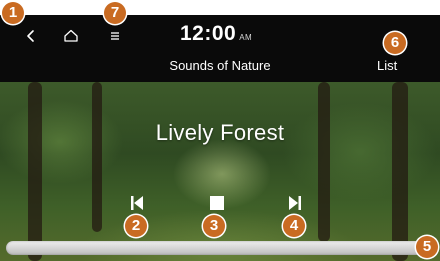 Image resolution: width=440 pixels, height=261 pixels. What do you see at coordinates (246, 37) in the screenshot?
I see `clock-ampm: AM` at bounding box center [246, 37].